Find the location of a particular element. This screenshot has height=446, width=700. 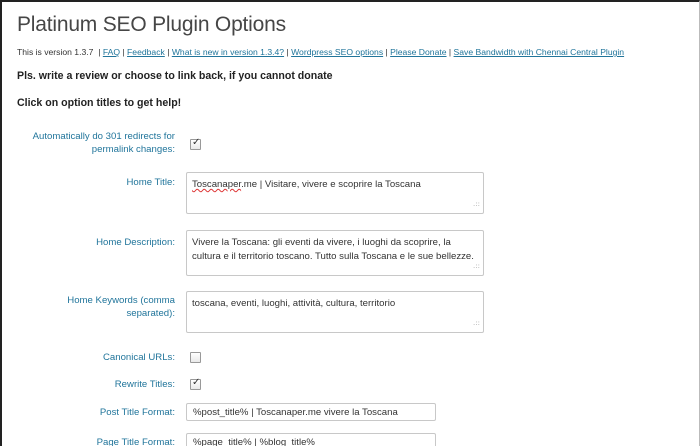

redirects-checkbox: ✓ is located at coordinates (195, 143).